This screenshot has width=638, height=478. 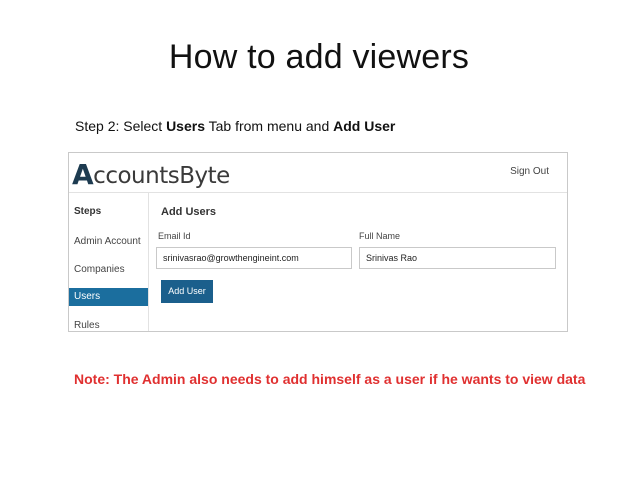 I want to click on logo-text: ccountsByte, so click(x=161, y=176).